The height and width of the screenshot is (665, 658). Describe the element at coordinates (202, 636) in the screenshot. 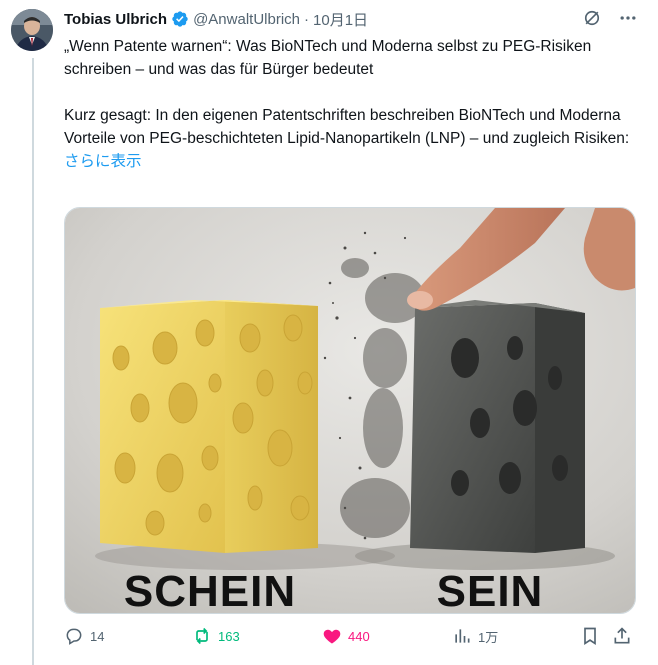

I see `repost-icon` at that location.